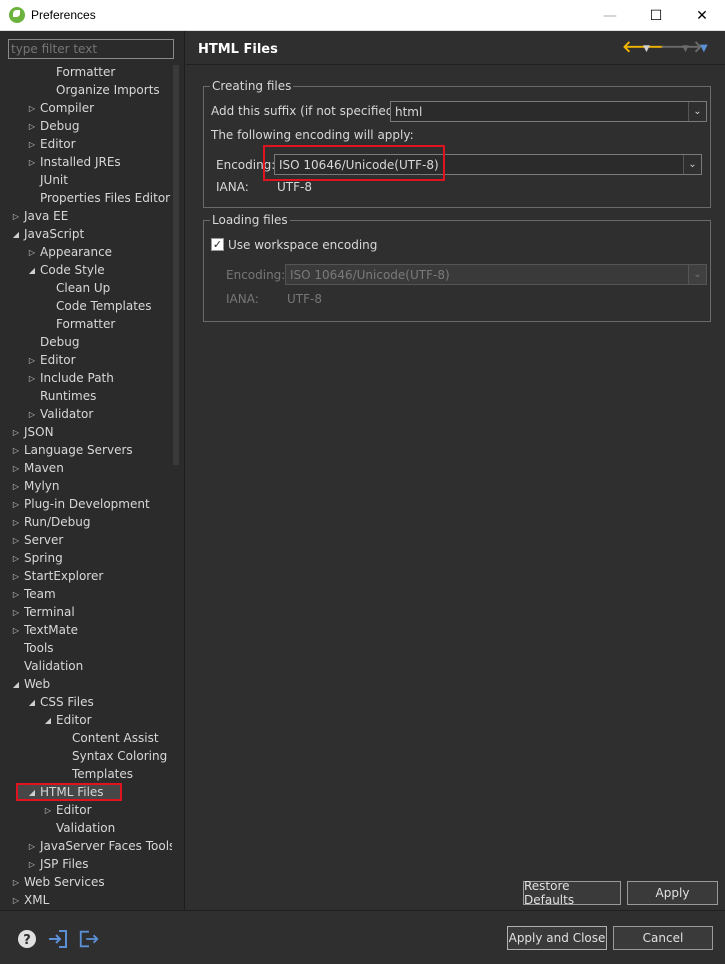  What do you see at coordinates (27, 939) in the screenshot?
I see `help-icon: ?` at bounding box center [27, 939].